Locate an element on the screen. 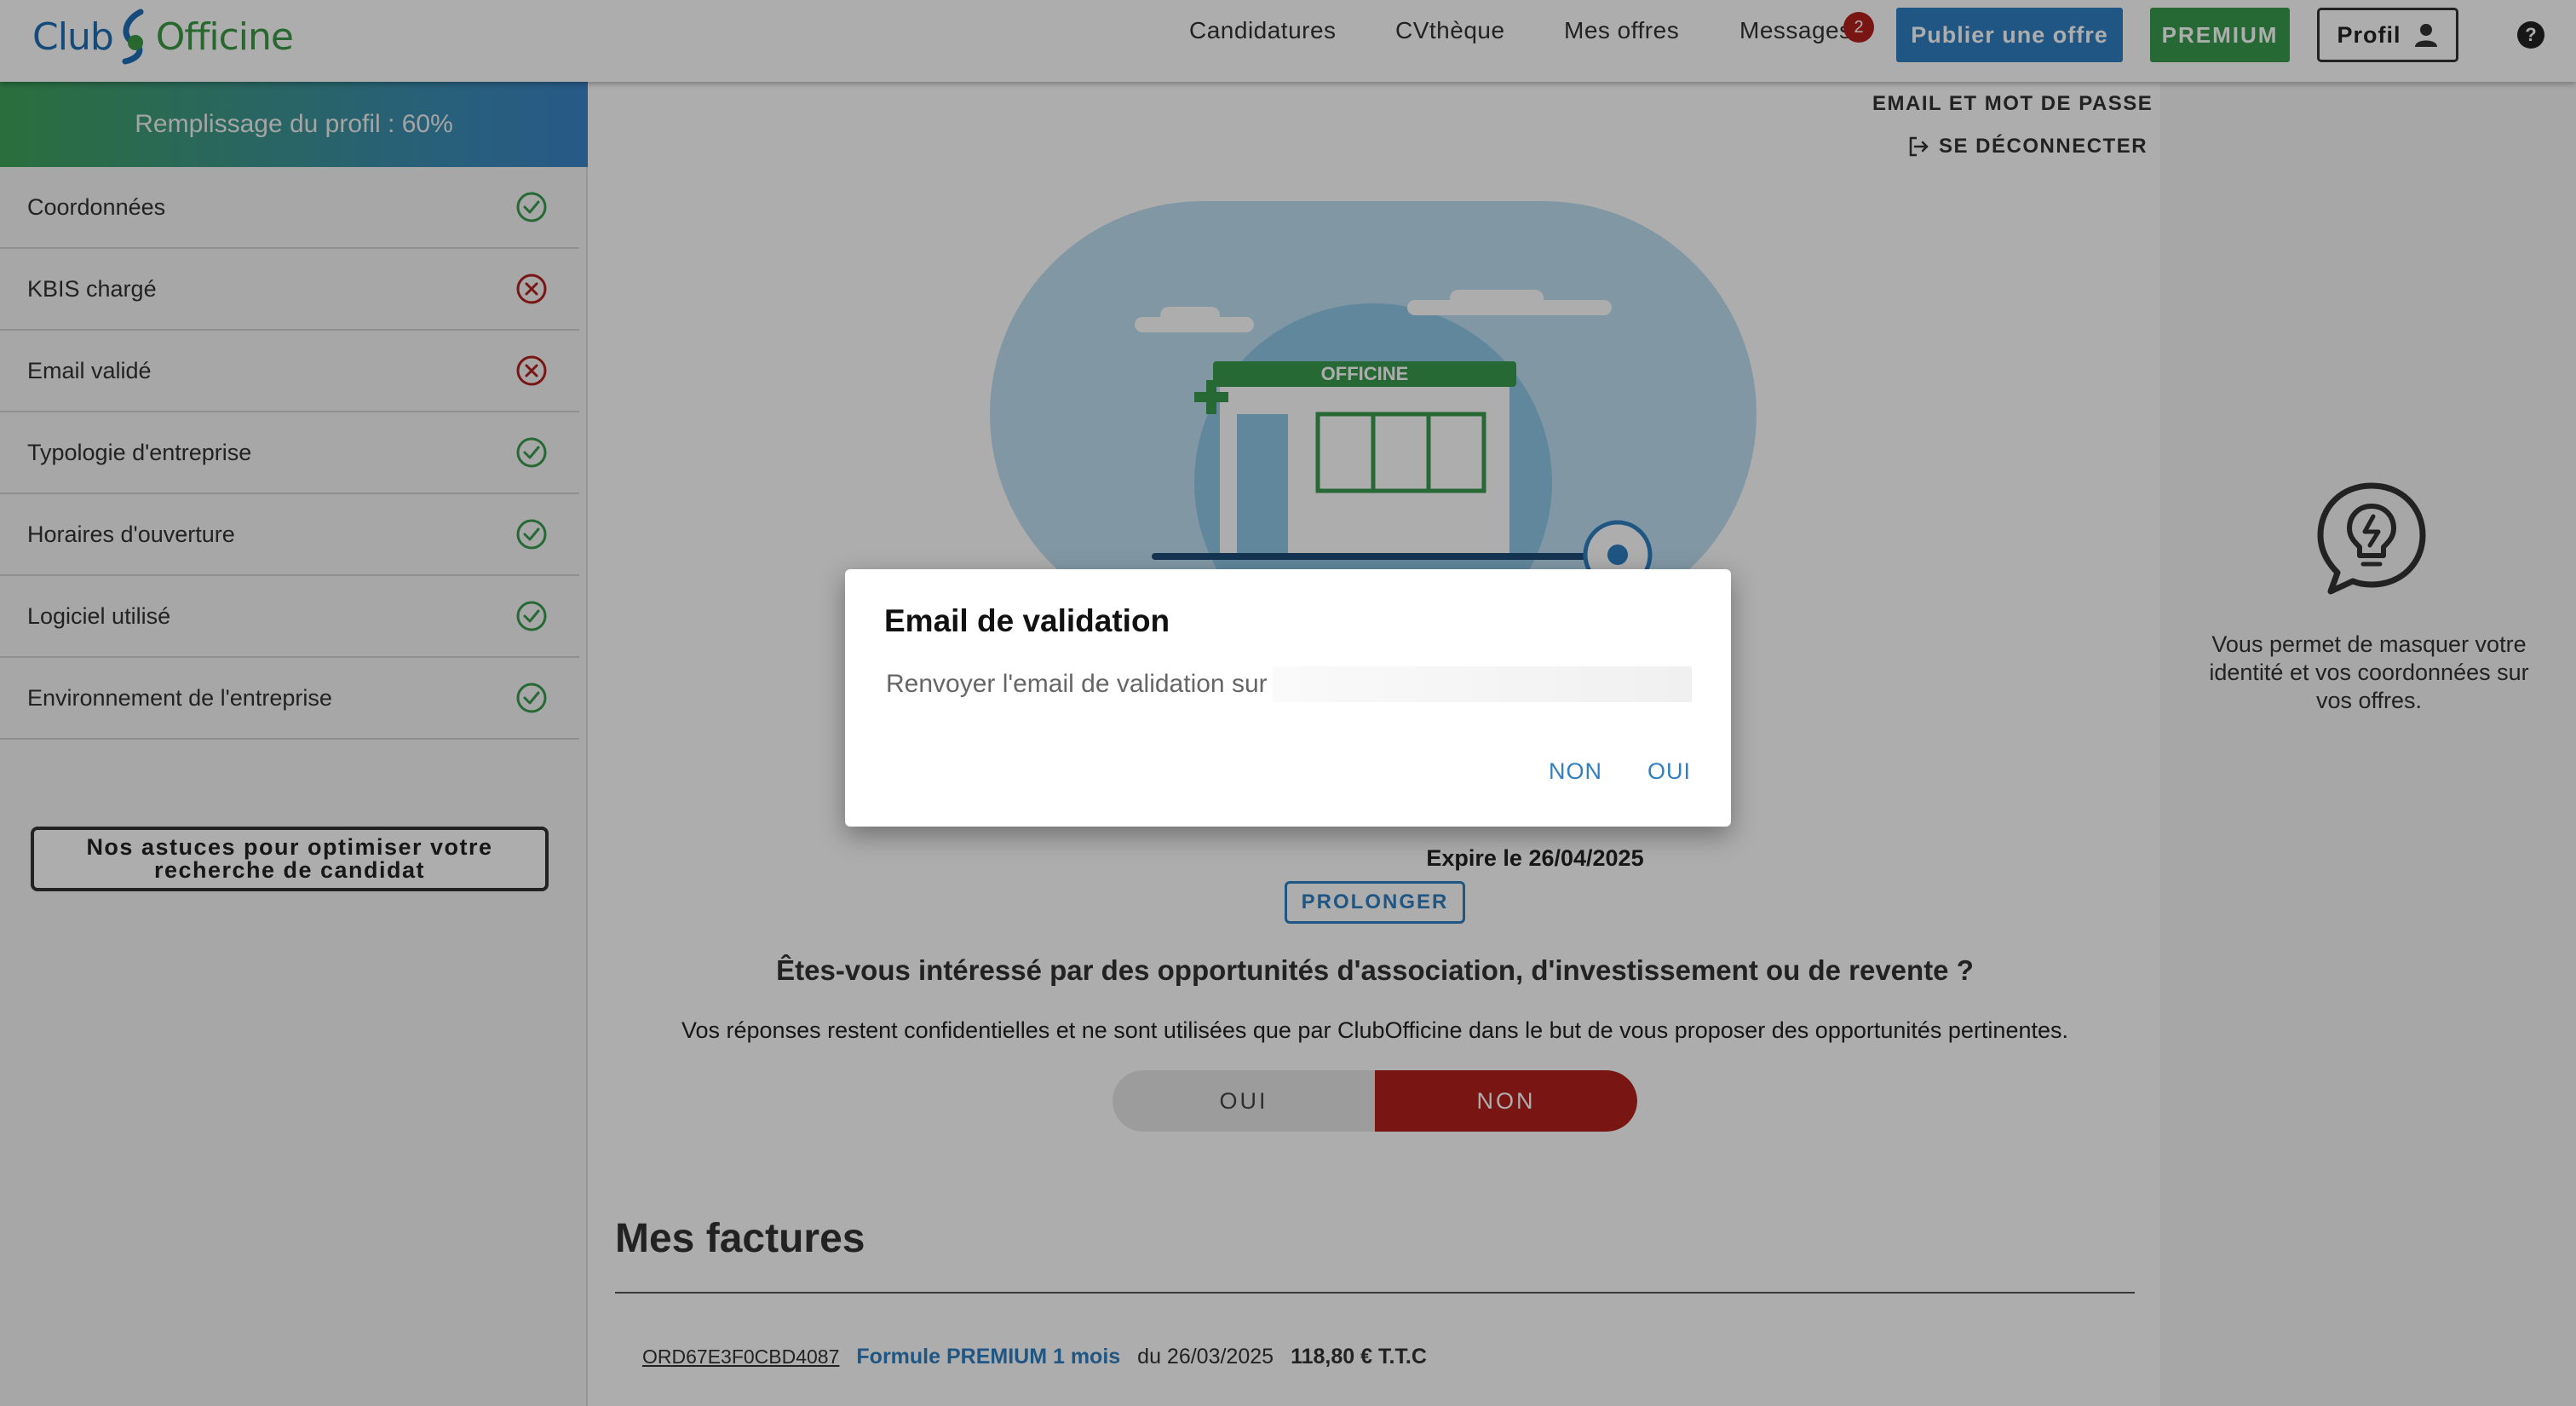 The height and width of the screenshot is (1406, 2576). dialog-non-button: NON is located at coordinates (1576, 771).